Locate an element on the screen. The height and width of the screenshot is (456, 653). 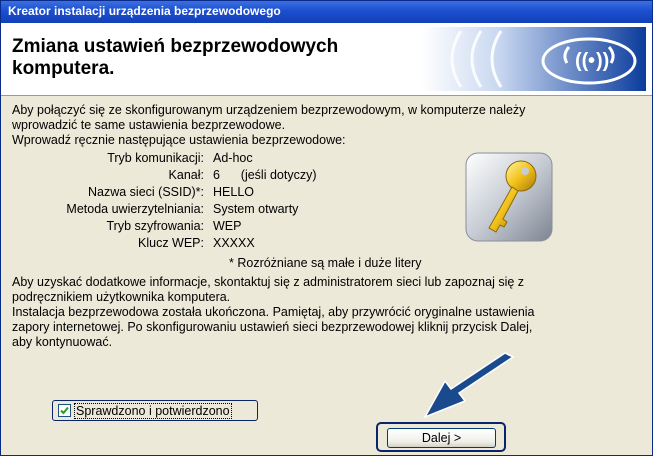
info-line5: aby kontynuować. is located at coordinates (62, 342).